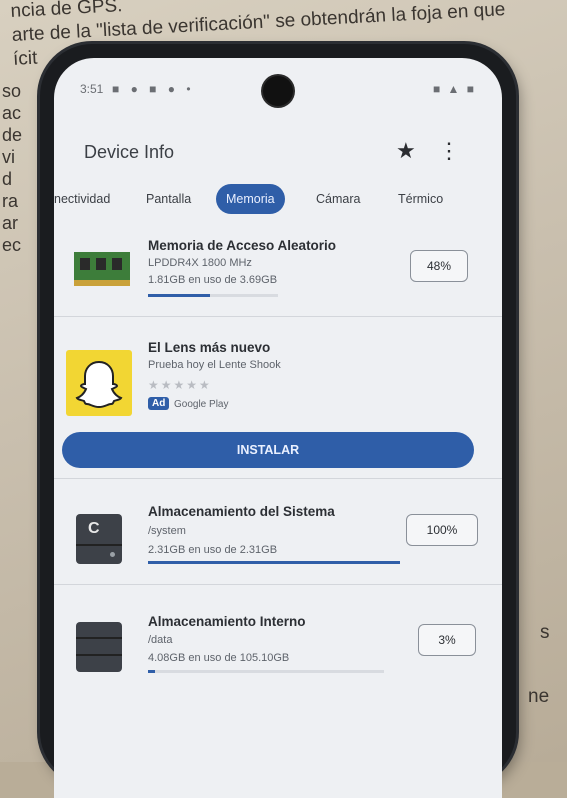 The width and height of the screenshot is (567, 798). Describe the element at coordinates (94, 528) in the screenshot. I see `drive-letter: C` at that location.